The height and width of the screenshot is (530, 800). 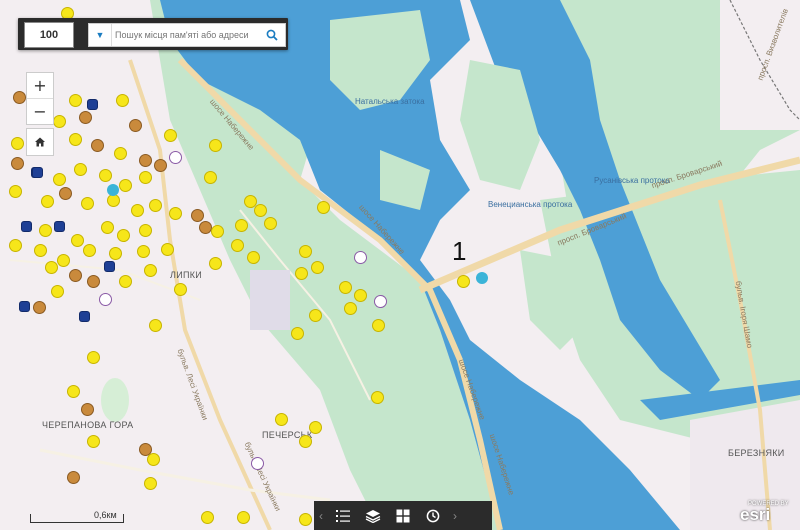 What do you see at coordinates (755, 515) in the screenshot?
I see `esri-logo: esri` at bounding box center [755, 515].